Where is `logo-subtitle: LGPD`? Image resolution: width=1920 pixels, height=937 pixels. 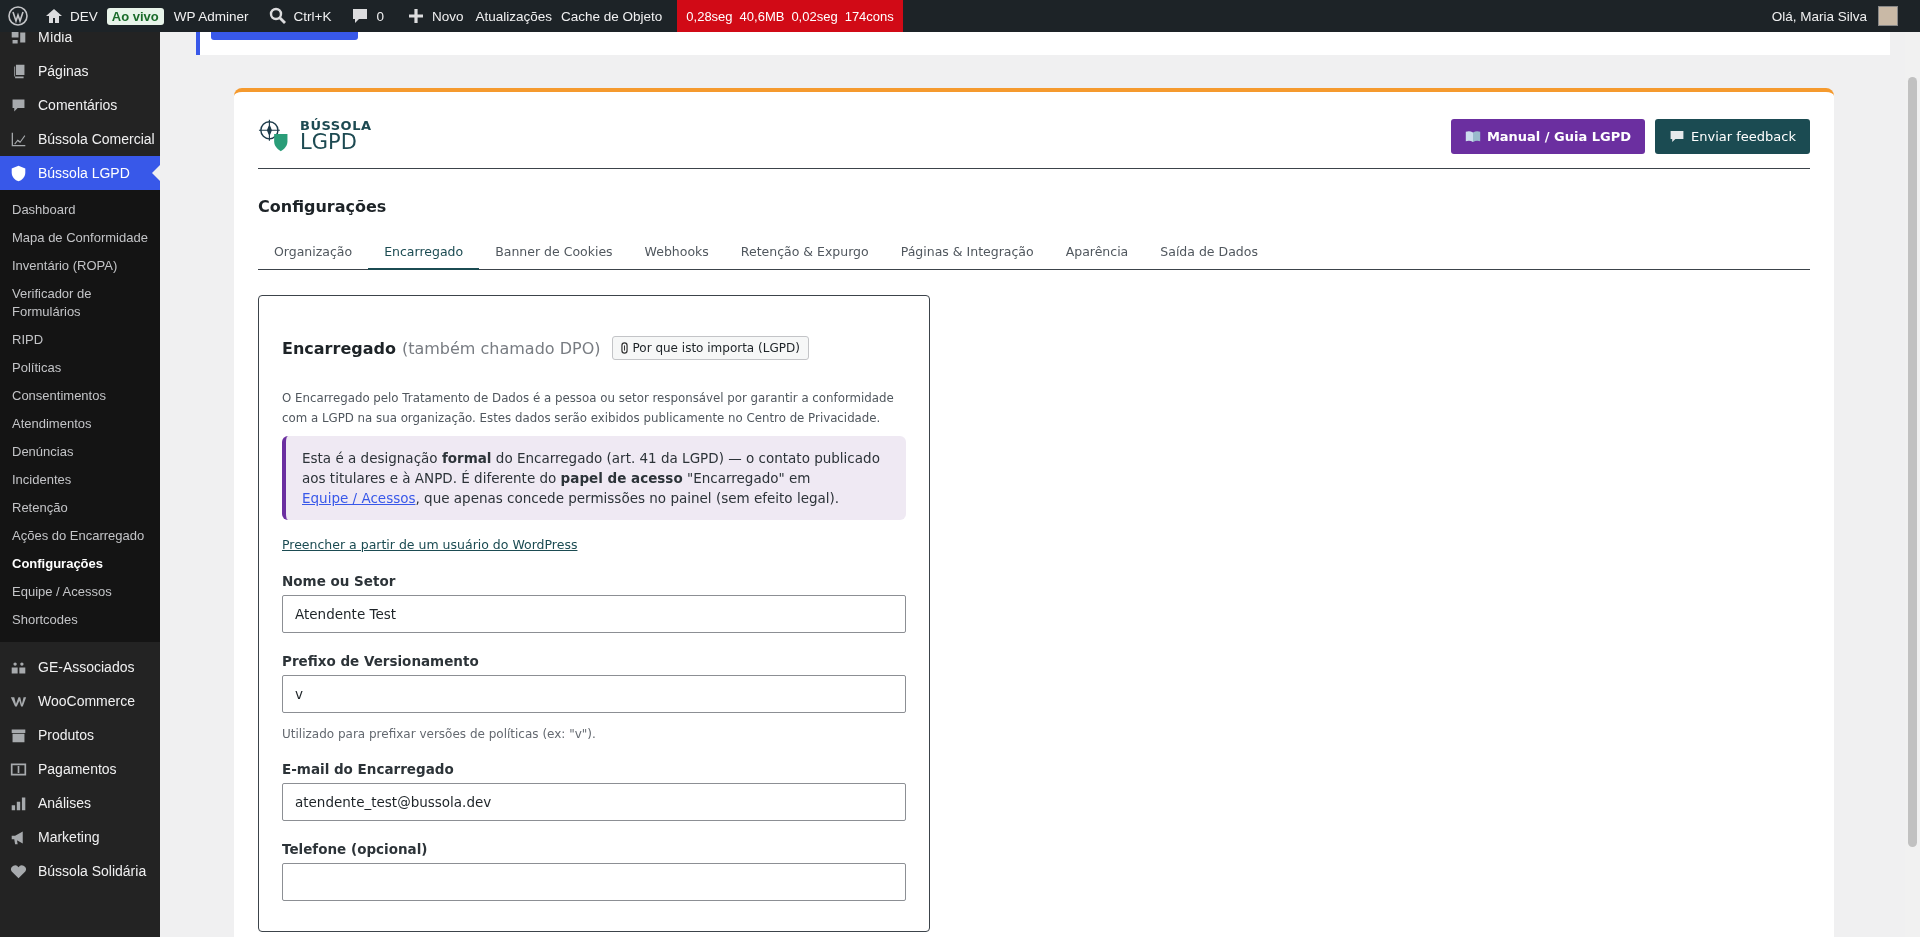 logo-subtitle: LGPD is located at coordinates (329, 142).